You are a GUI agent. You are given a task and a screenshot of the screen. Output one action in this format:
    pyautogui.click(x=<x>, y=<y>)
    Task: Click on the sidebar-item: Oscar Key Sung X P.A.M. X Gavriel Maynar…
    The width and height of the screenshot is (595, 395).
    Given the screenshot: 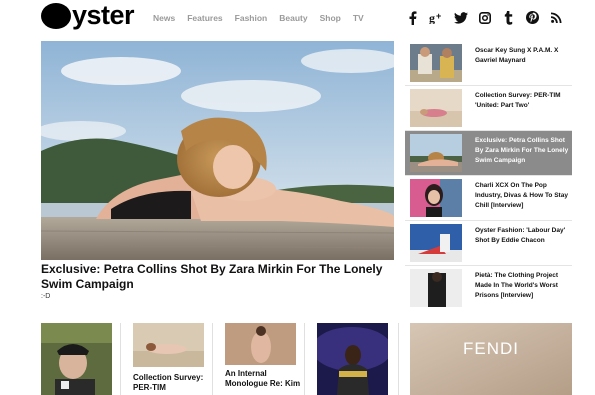 What is the action you would take?
    pyautogui.click(x=488, y=63)
    